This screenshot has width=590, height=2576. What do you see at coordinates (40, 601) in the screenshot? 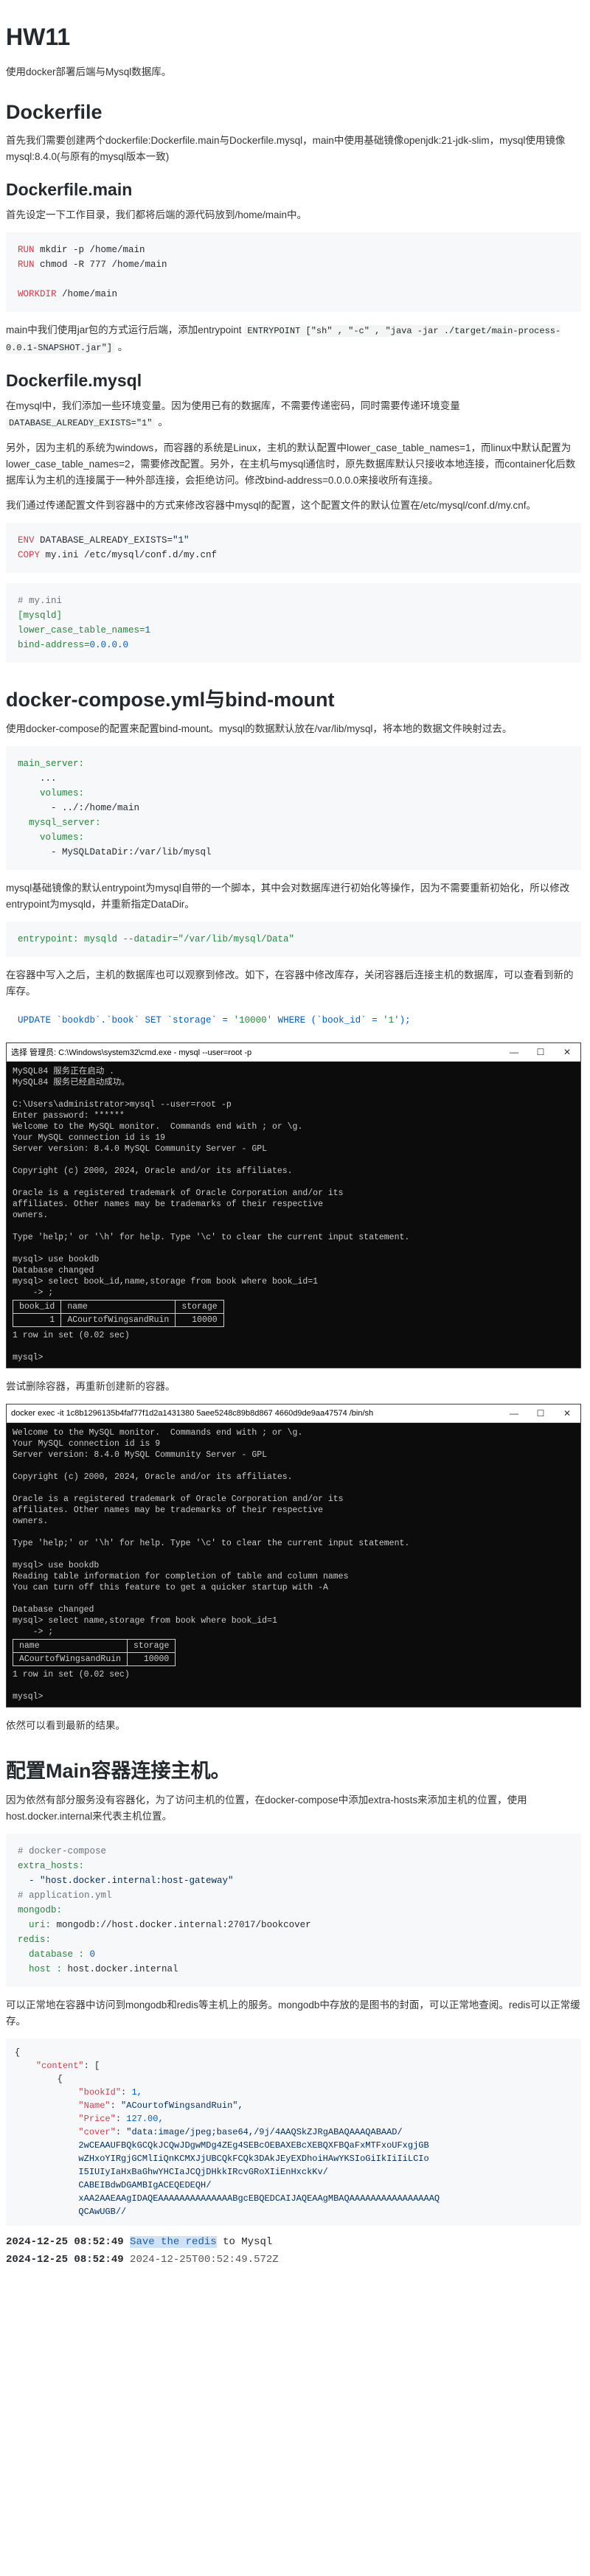
I see `code-comment: # my.ini` at bounding box center [40, 601].